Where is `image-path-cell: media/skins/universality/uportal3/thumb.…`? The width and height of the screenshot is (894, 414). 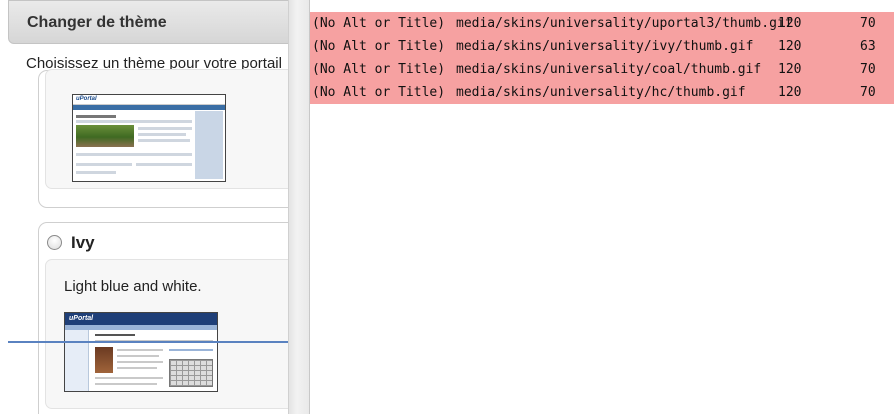
image-path-cell: media/skins/universality/uportal3/thumb.… is located at coordinates (624, 23).